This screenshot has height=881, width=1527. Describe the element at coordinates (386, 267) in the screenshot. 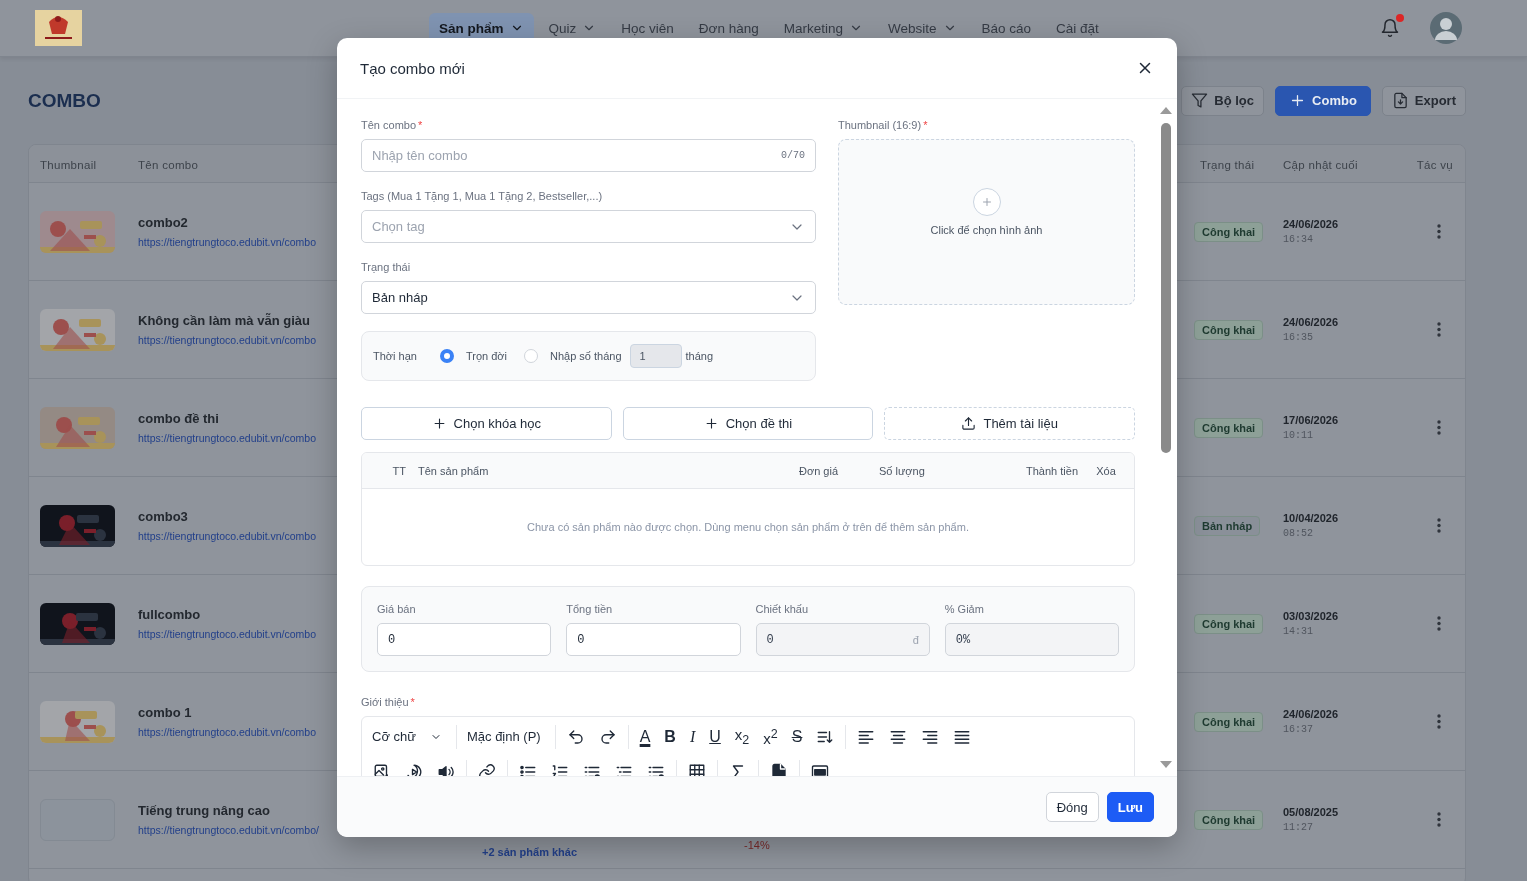

I see `field-label: Trạng thái` at that location.